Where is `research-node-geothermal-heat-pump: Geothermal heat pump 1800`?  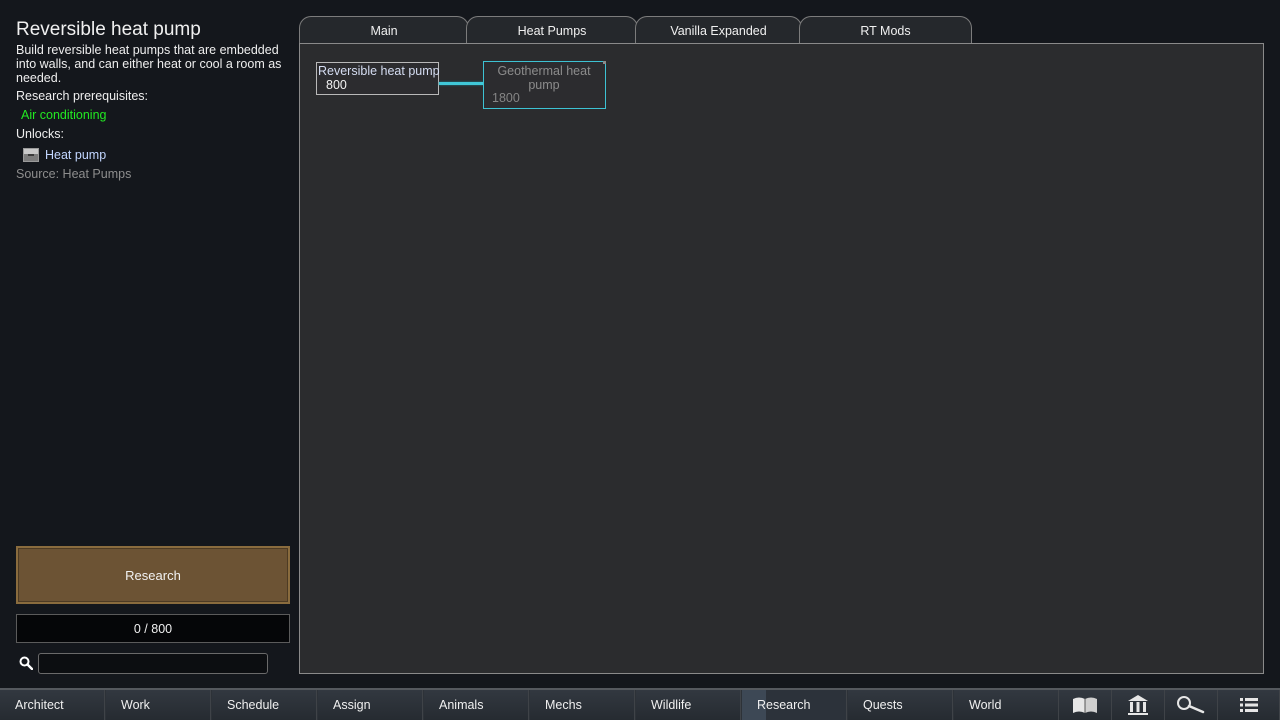
research-node-geothermal-heat-pump: Geothermal heat pump 1800 is located at coordinates (544, 85).